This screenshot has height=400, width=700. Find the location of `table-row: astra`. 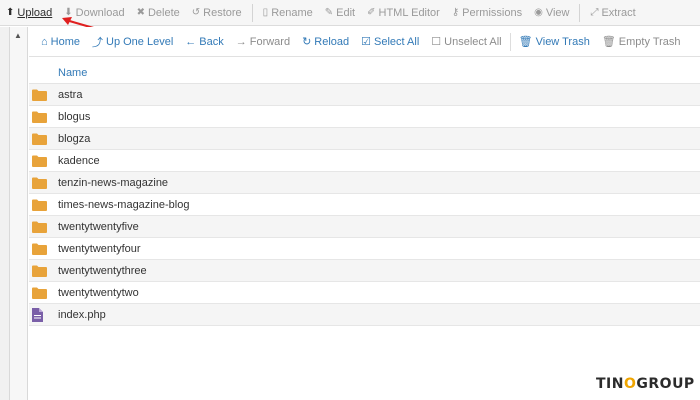

table-row: astra is located at coordinates (364, 95).